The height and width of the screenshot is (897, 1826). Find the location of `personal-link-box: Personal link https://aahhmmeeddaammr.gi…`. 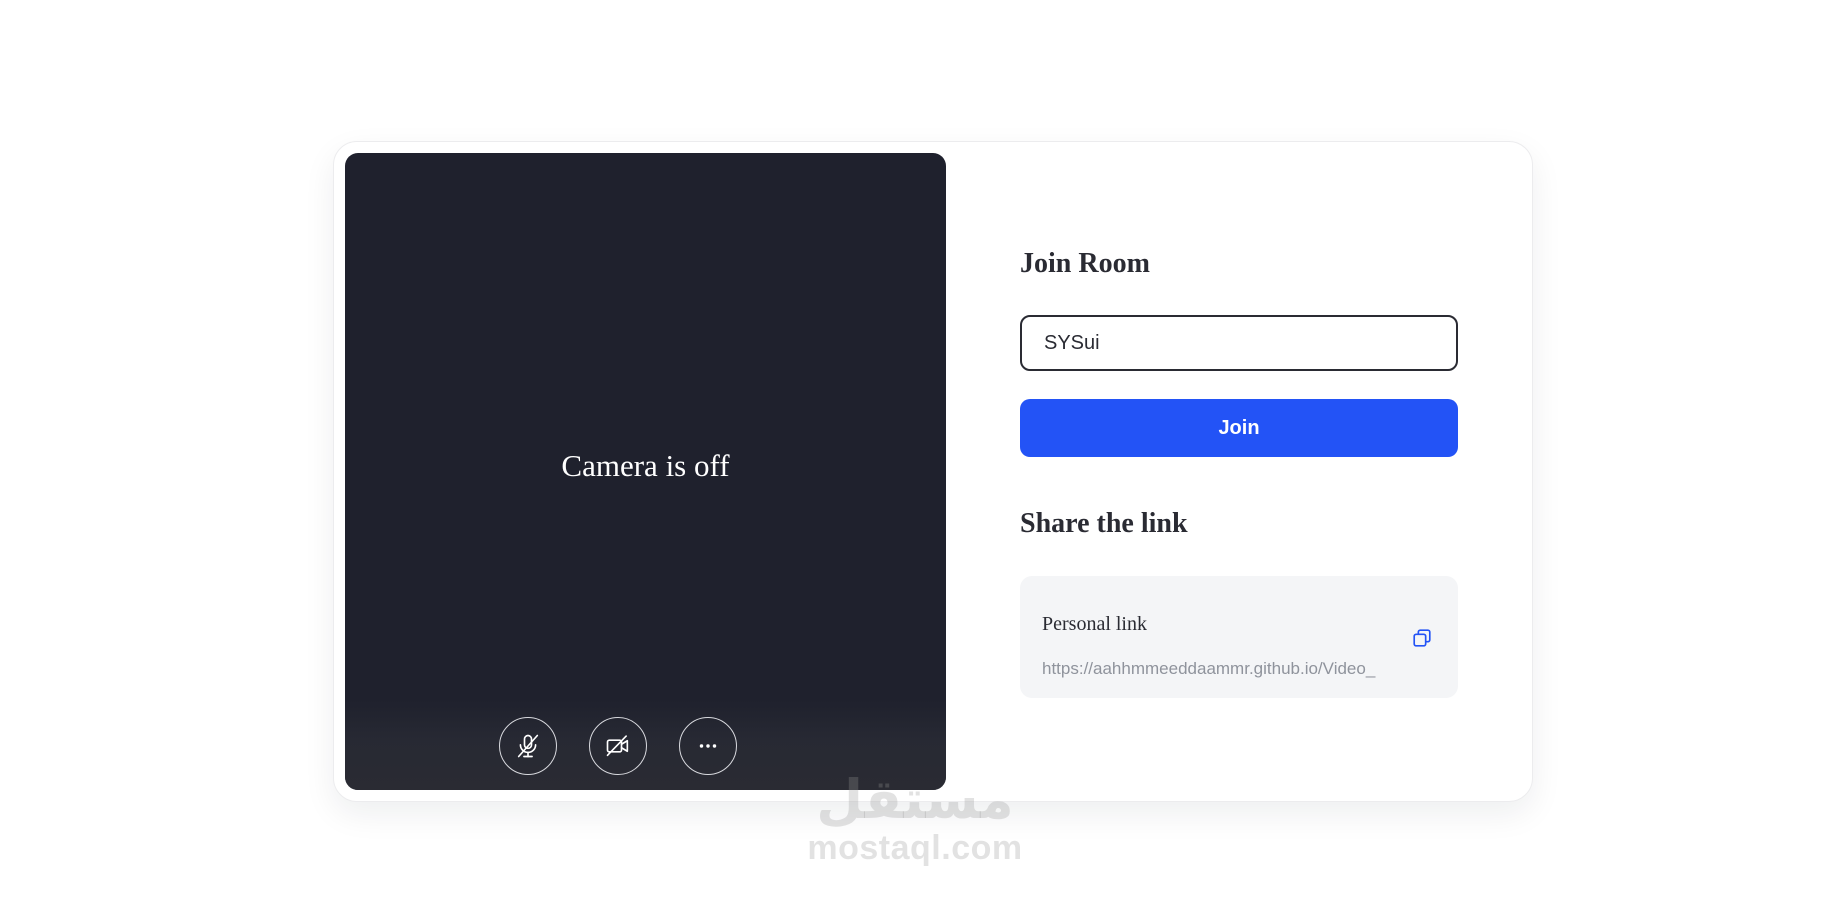

personal-link-box: Personal link https://aahhmmeeddaammr.gi… is located at coordinates (1239, 637).